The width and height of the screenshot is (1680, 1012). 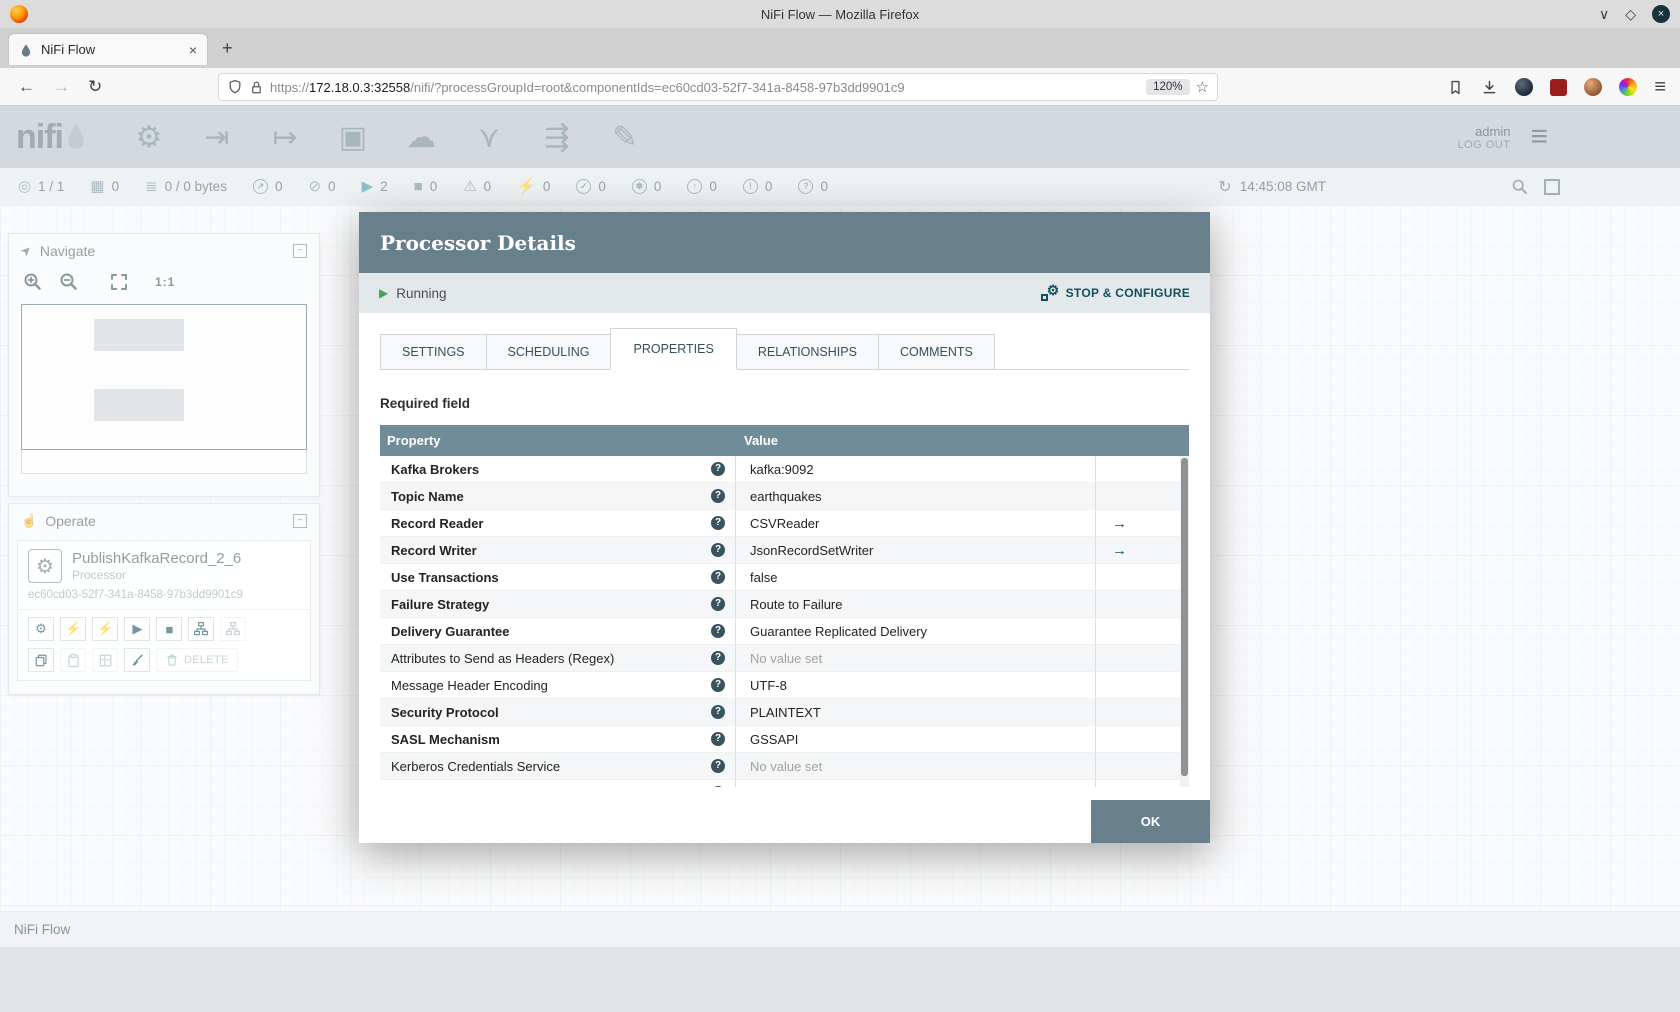 What do you see at coordinates (450, 631) in the screenshot?
I see `property-name: Delivery Guarantee` at bounding box center [450, 631].